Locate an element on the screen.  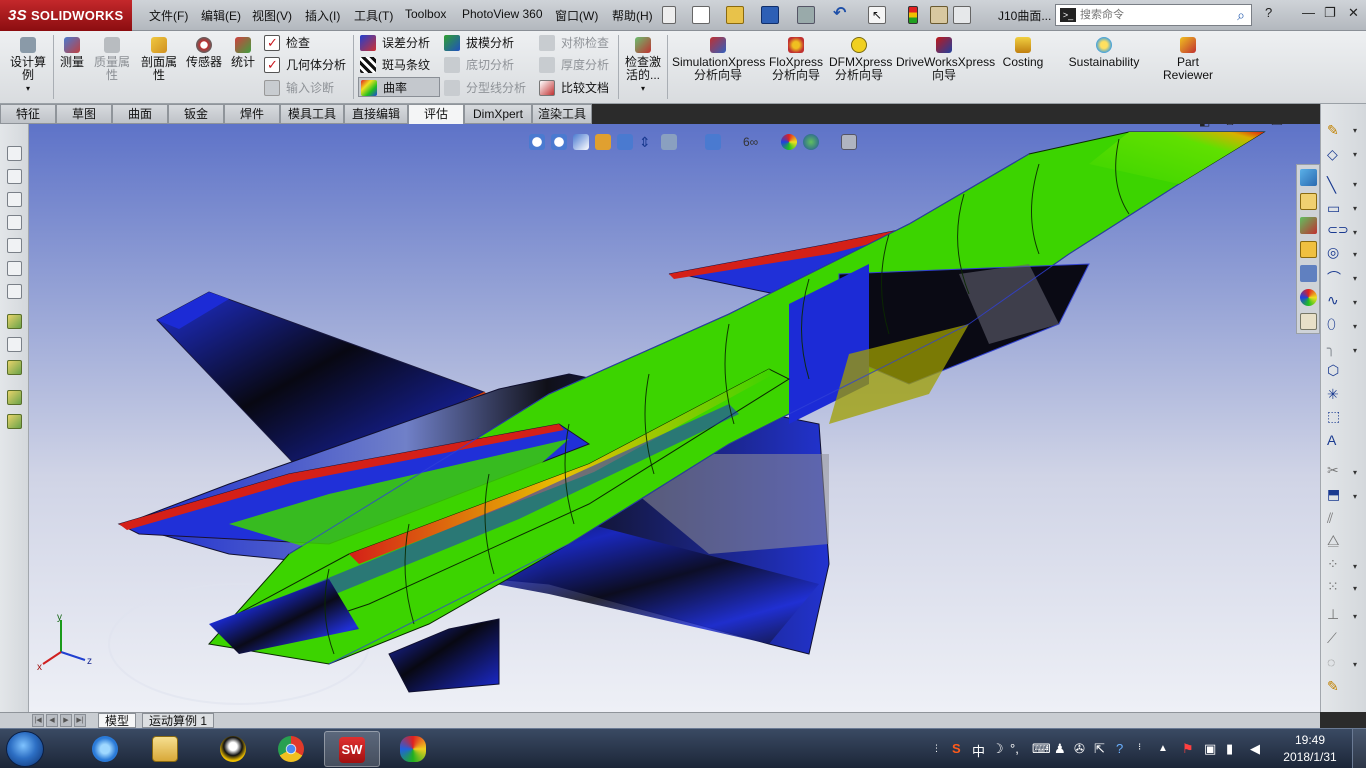
menu-photoview: PhotoView 360 is located at coordinates (502, 14).